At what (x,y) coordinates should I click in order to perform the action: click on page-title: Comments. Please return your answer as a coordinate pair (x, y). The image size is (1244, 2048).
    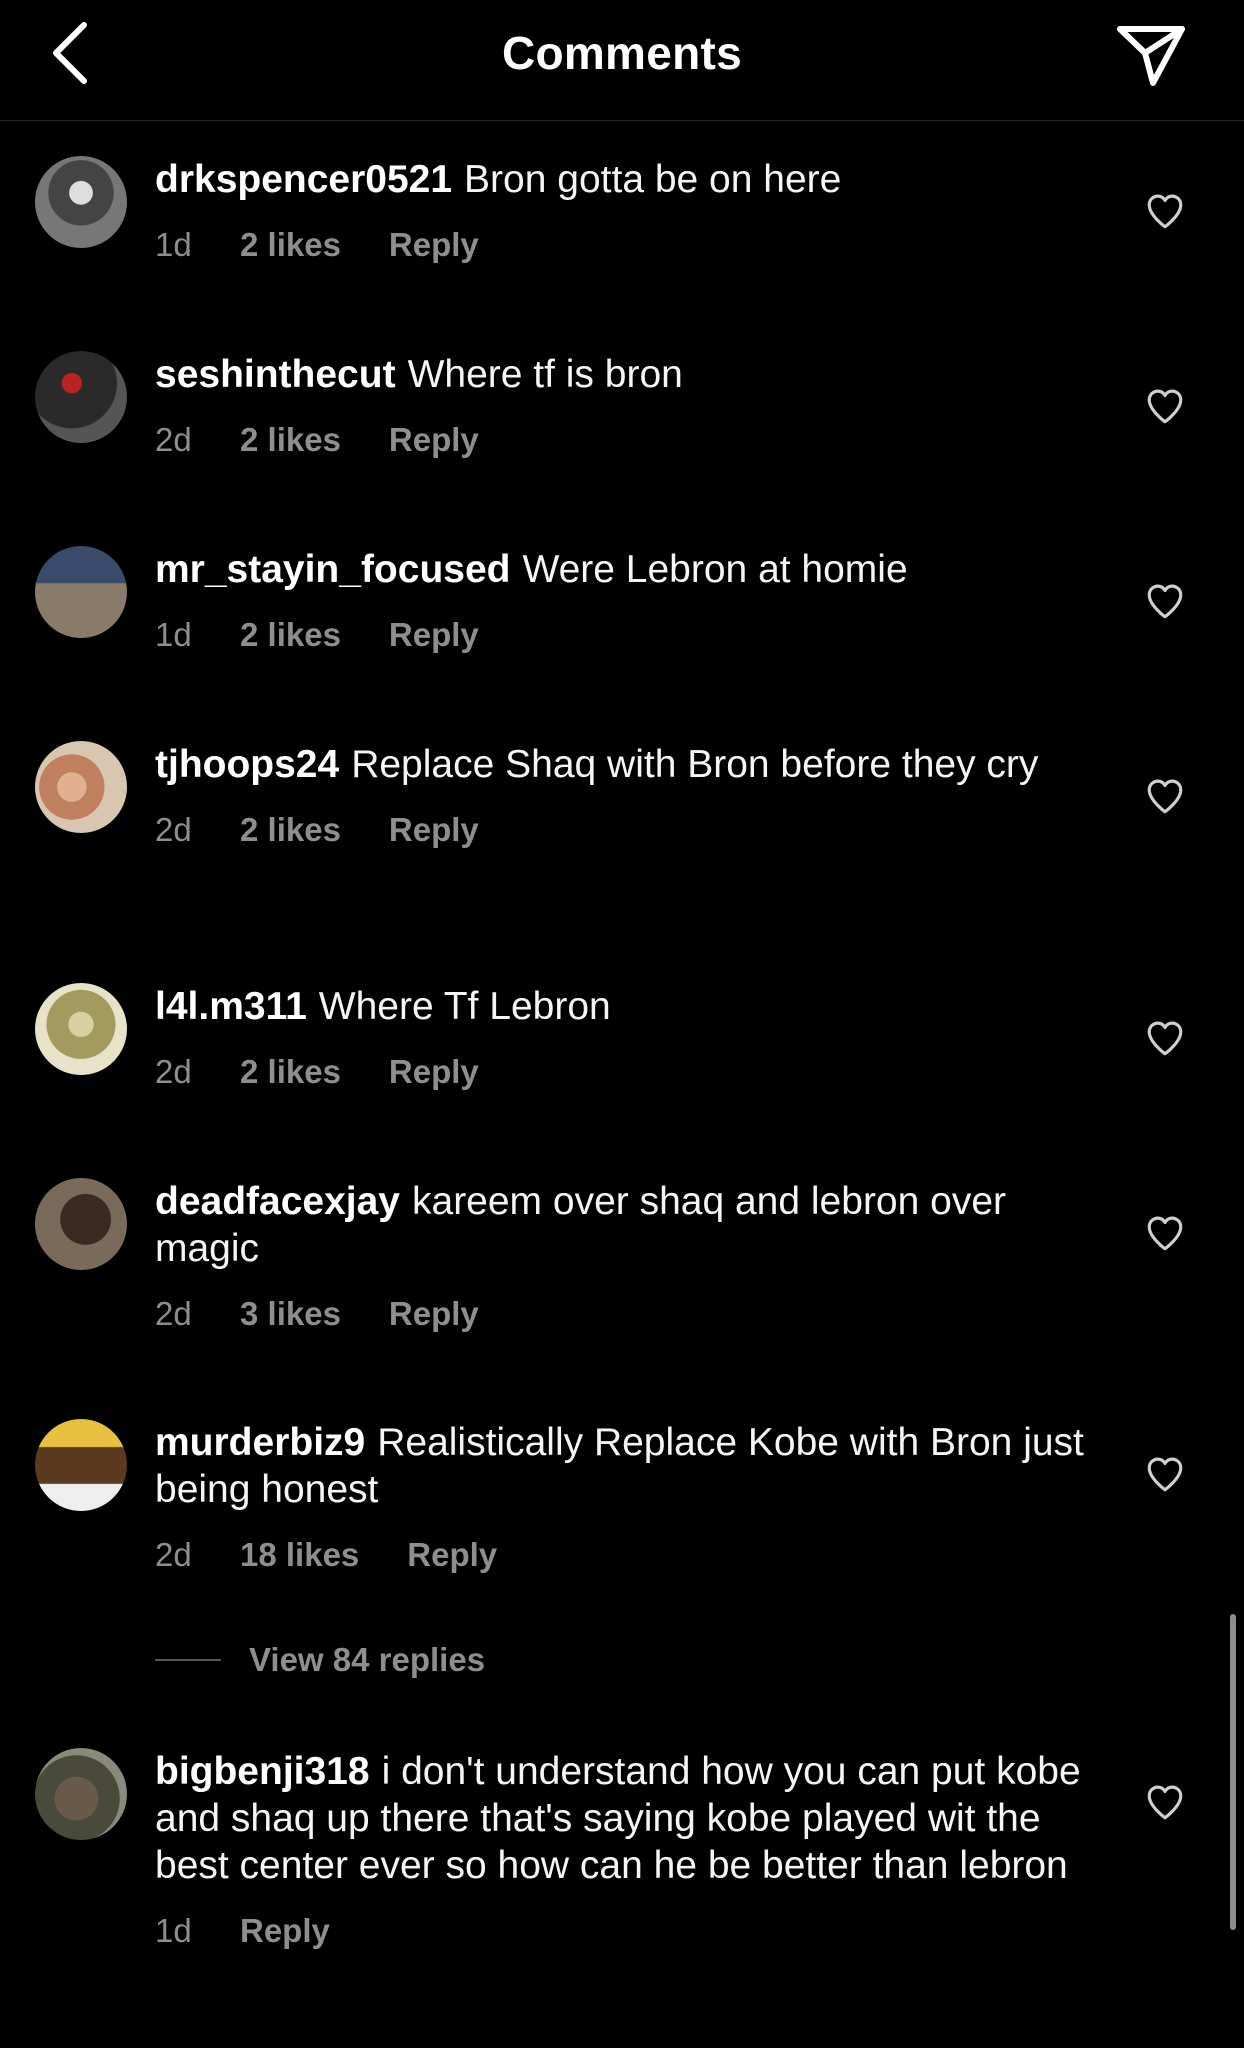
    Looking at the image, I should click on (622, 53).